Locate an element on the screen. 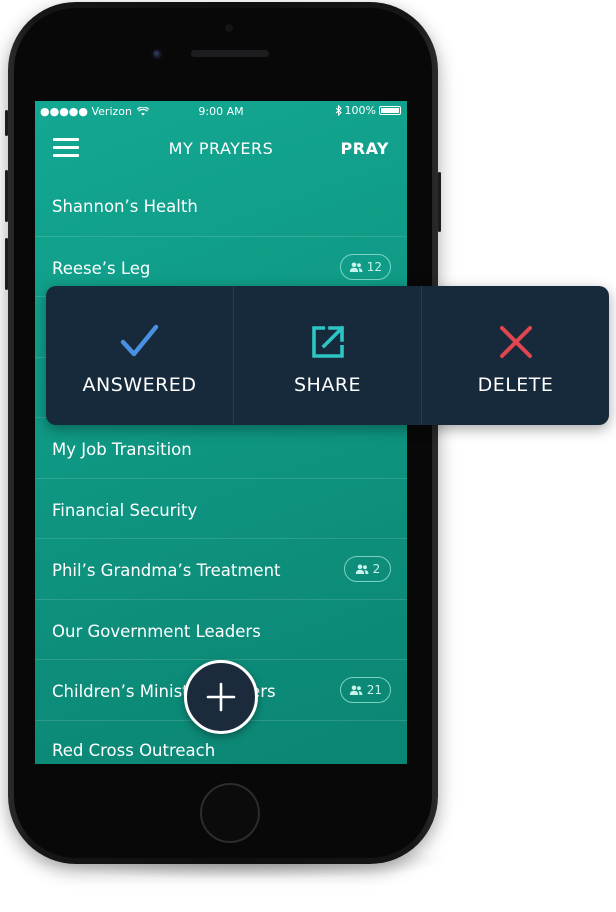  add-prayer-button is located at coordinates (221, 697).